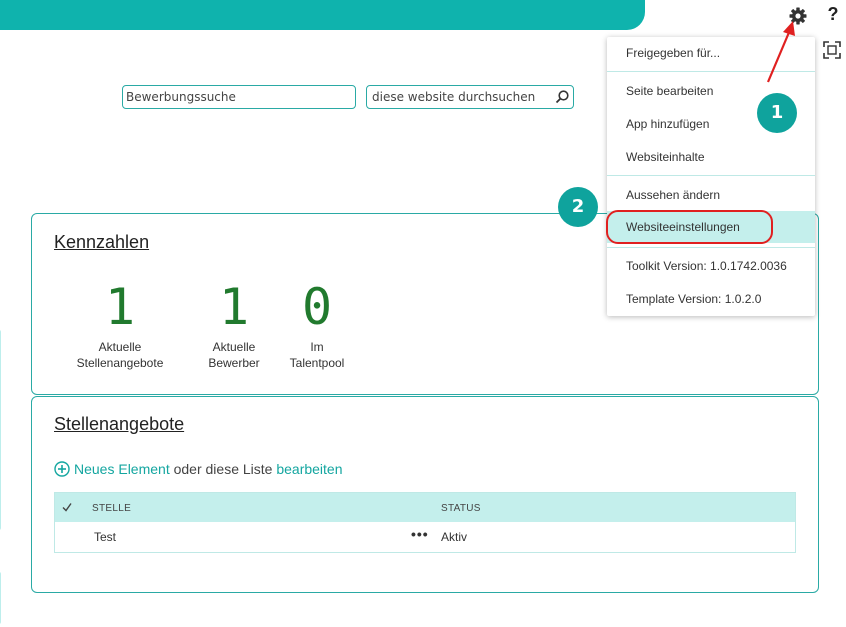 Image resolution: width=846 pixels, height=627 pixels. Describe the element at coordinates (317, 347) in the screenshot. I see `kpi-label-line: Im` at that location.